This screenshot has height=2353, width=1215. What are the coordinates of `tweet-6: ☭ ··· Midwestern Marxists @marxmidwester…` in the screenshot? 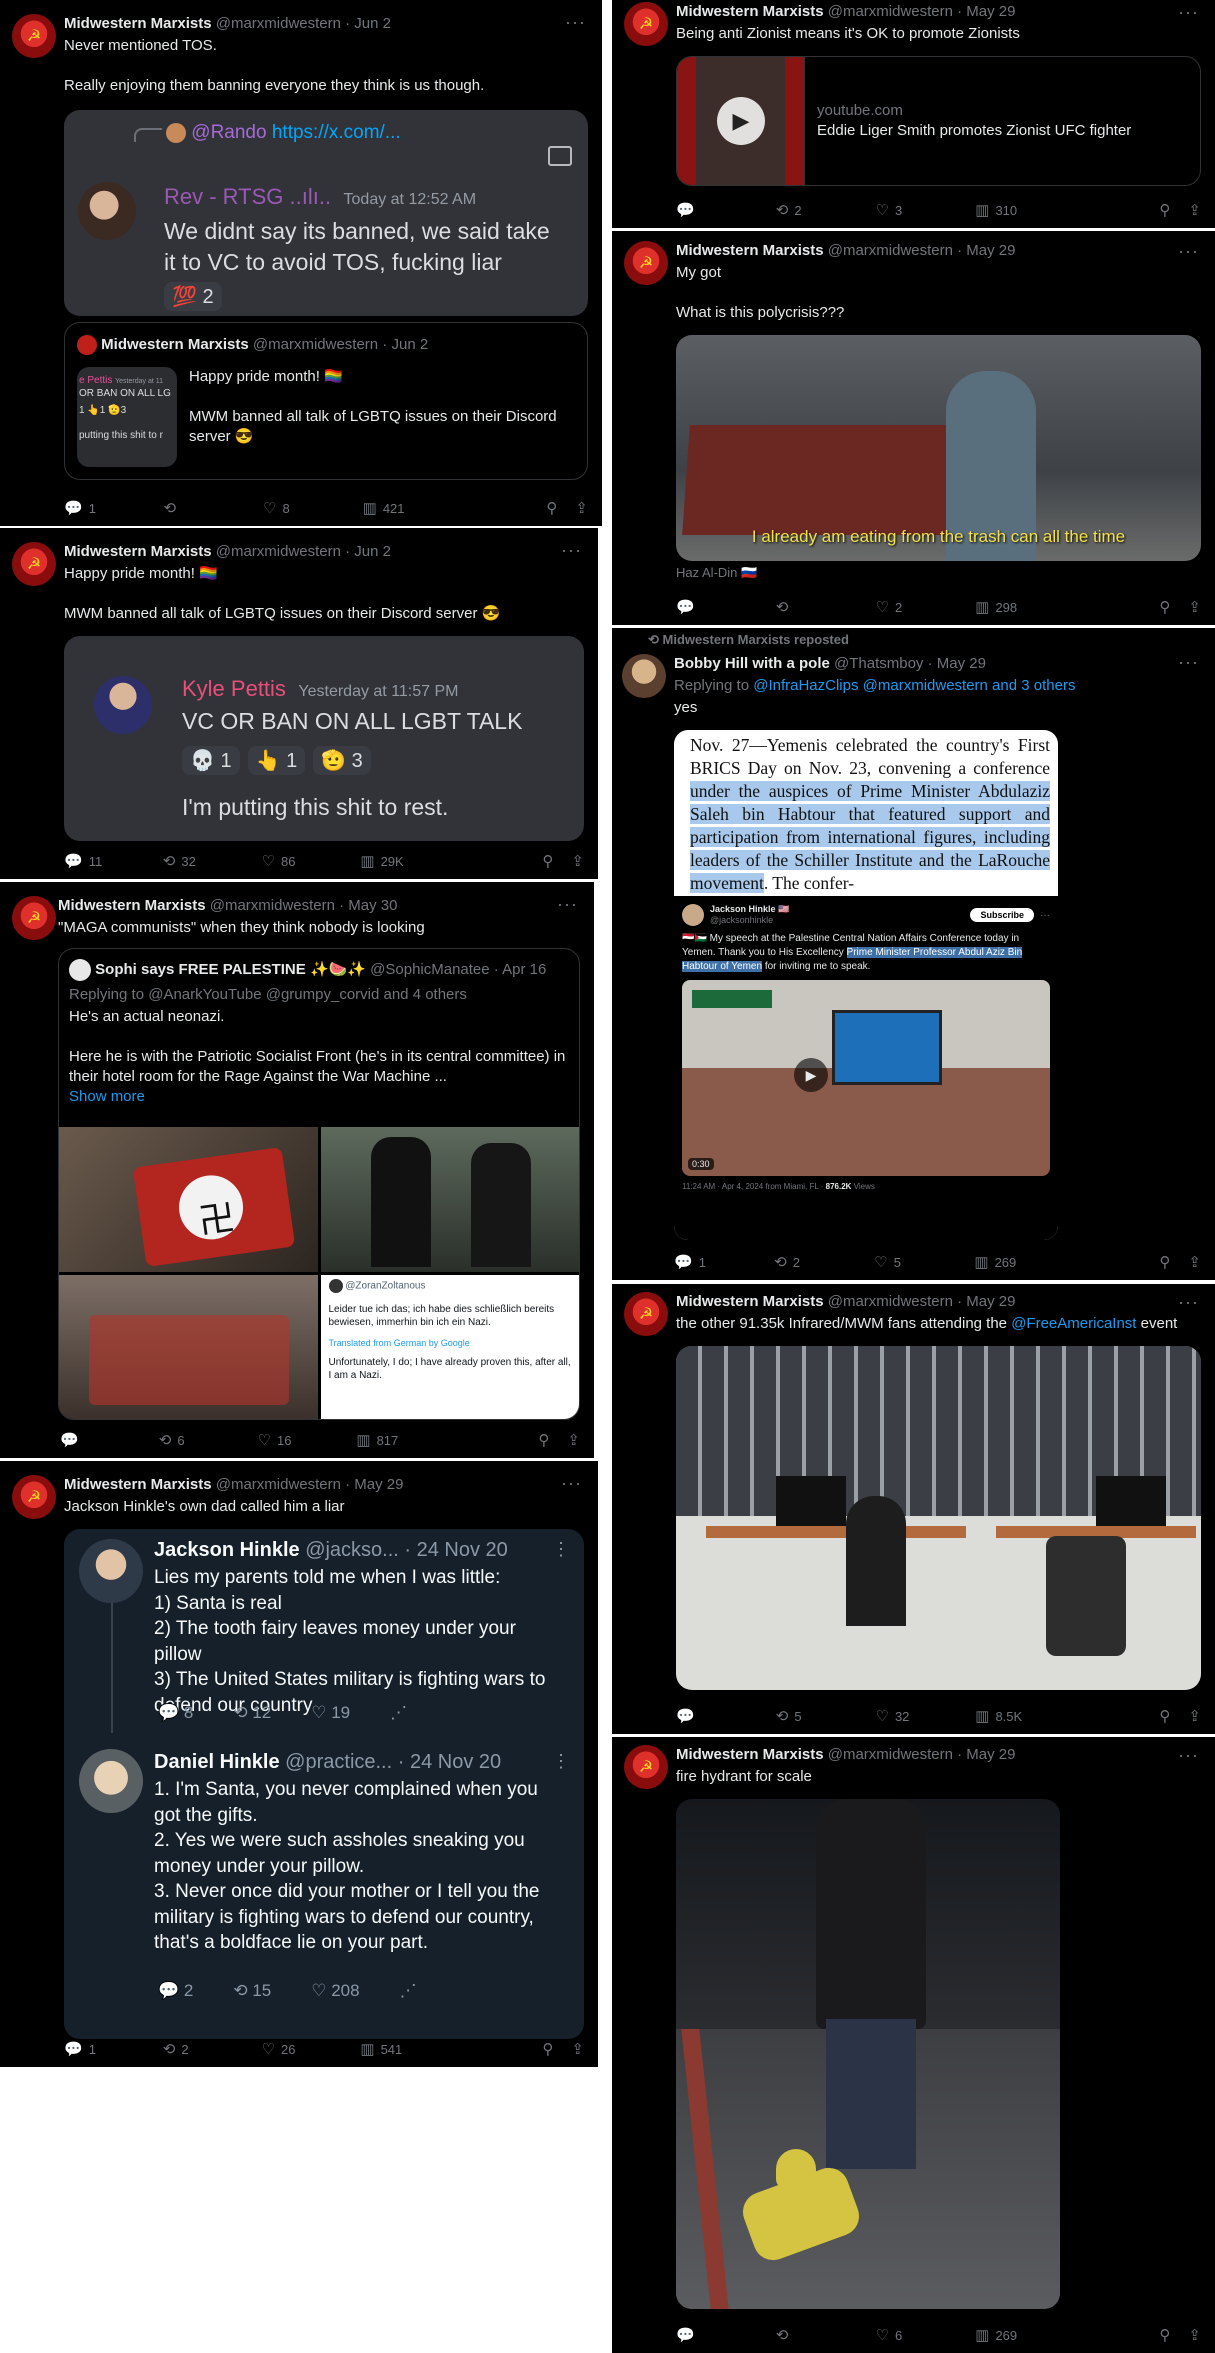 It's located at (913, 428).